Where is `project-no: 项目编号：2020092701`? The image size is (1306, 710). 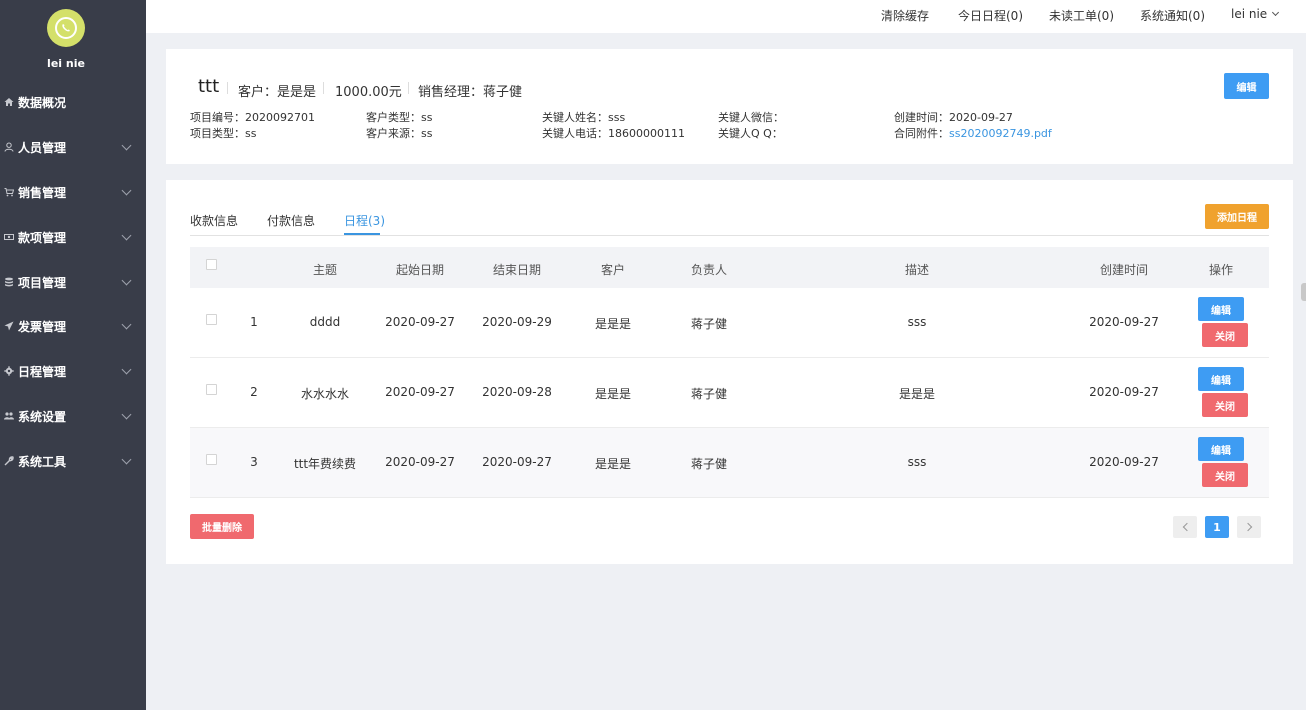 project-no: 项目编号：2020092701 is located at coordinates (252, 117).